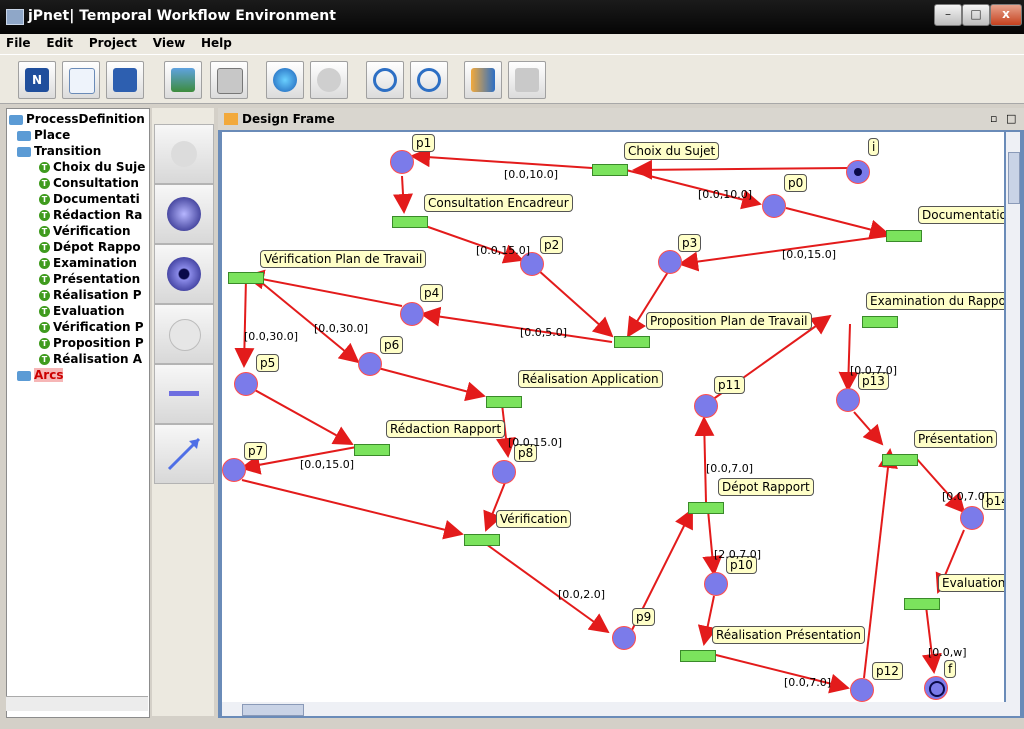 This screenshot has width=1024, height=729. What do you see at coordinates (59, 42) in the screenshot?
I see `menu-edit: Edit` at bounding box center [59, 42].